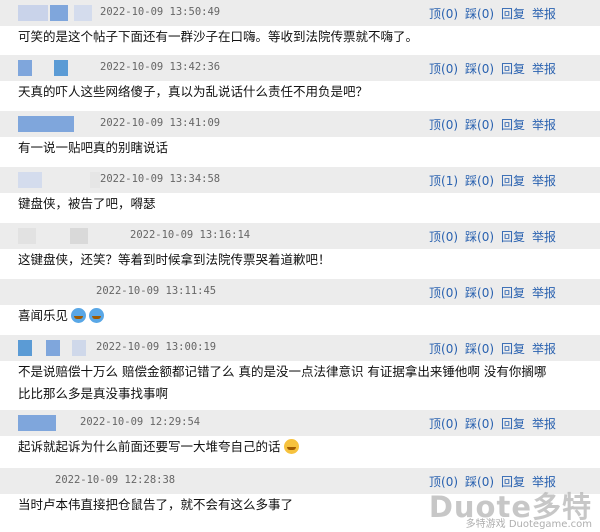 This screenshot has height=532, width=600. What do you see at coordinates (115, 480) in the screenshot?
I see `comment-timestamp: 2022-10-09 12:28:38` at bounding box center [115, 480].